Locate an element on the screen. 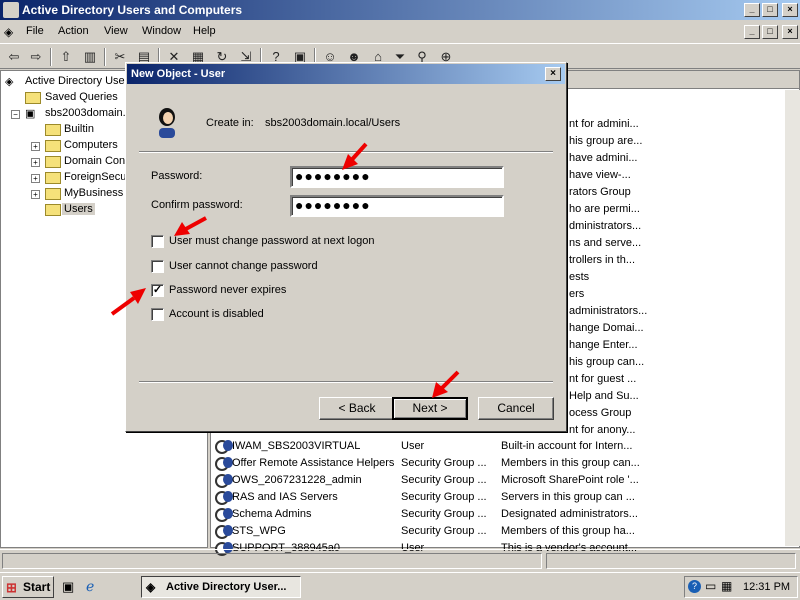 This screenshot has height=600, width=800. create-in-label: Create in: is located at coordinates (230, 123).